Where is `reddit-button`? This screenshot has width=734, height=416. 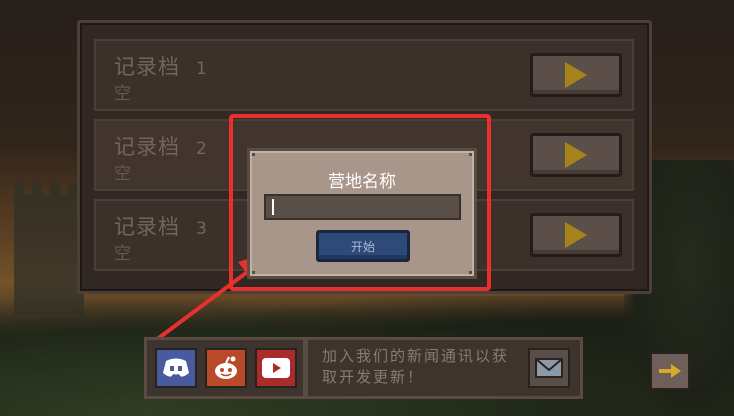 reddit-button is located at coordinates (226, 368).